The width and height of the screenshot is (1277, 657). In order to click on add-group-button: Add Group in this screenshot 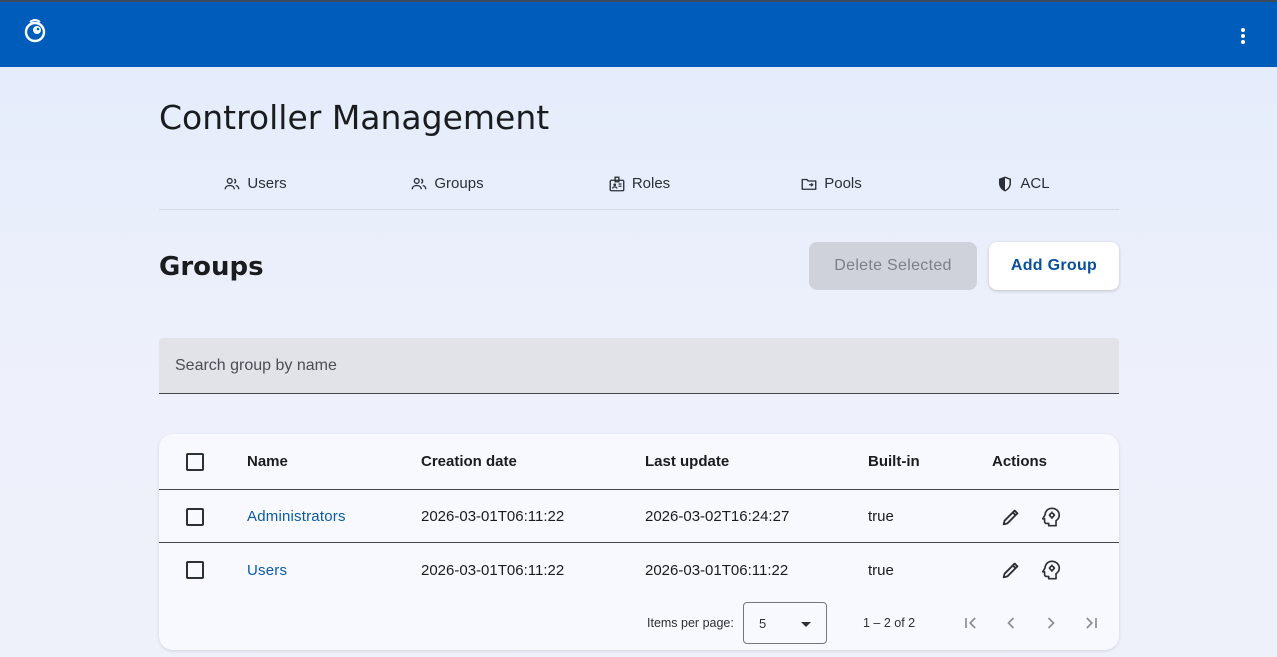, I will do `click(1054, 266)`.